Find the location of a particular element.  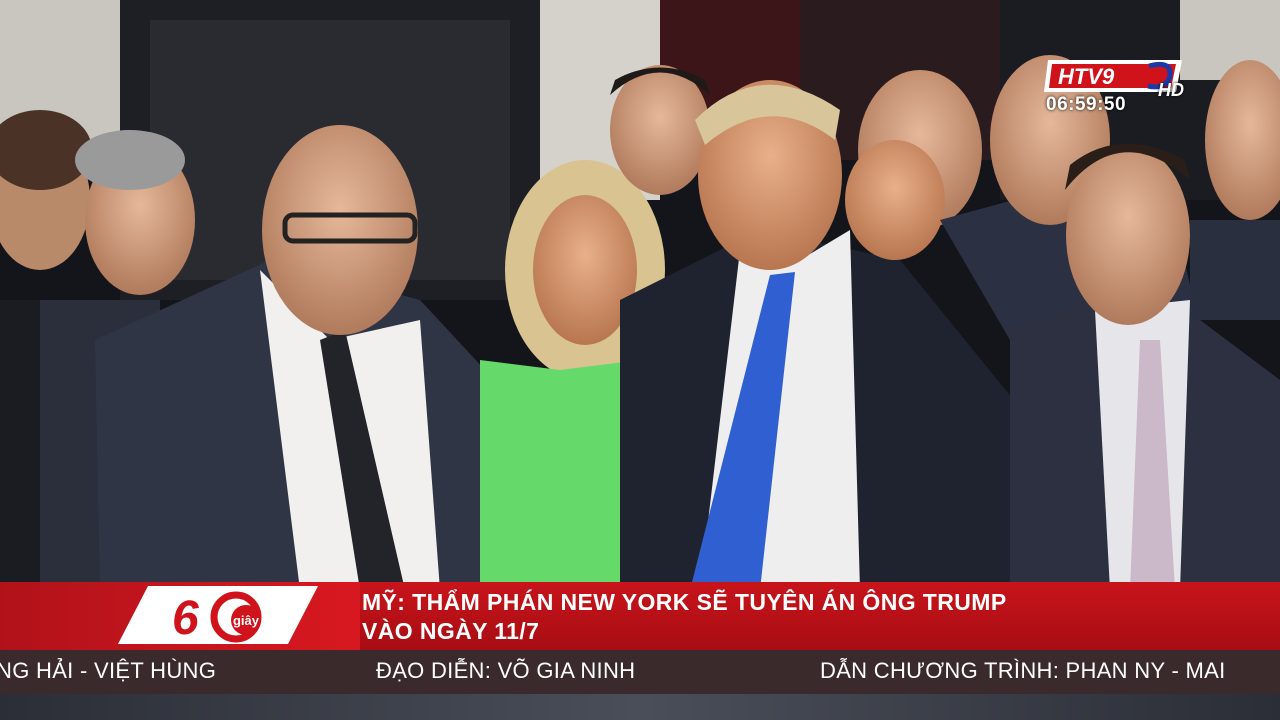

svg-text: HTV9 is located at coordinates (1086, 76).